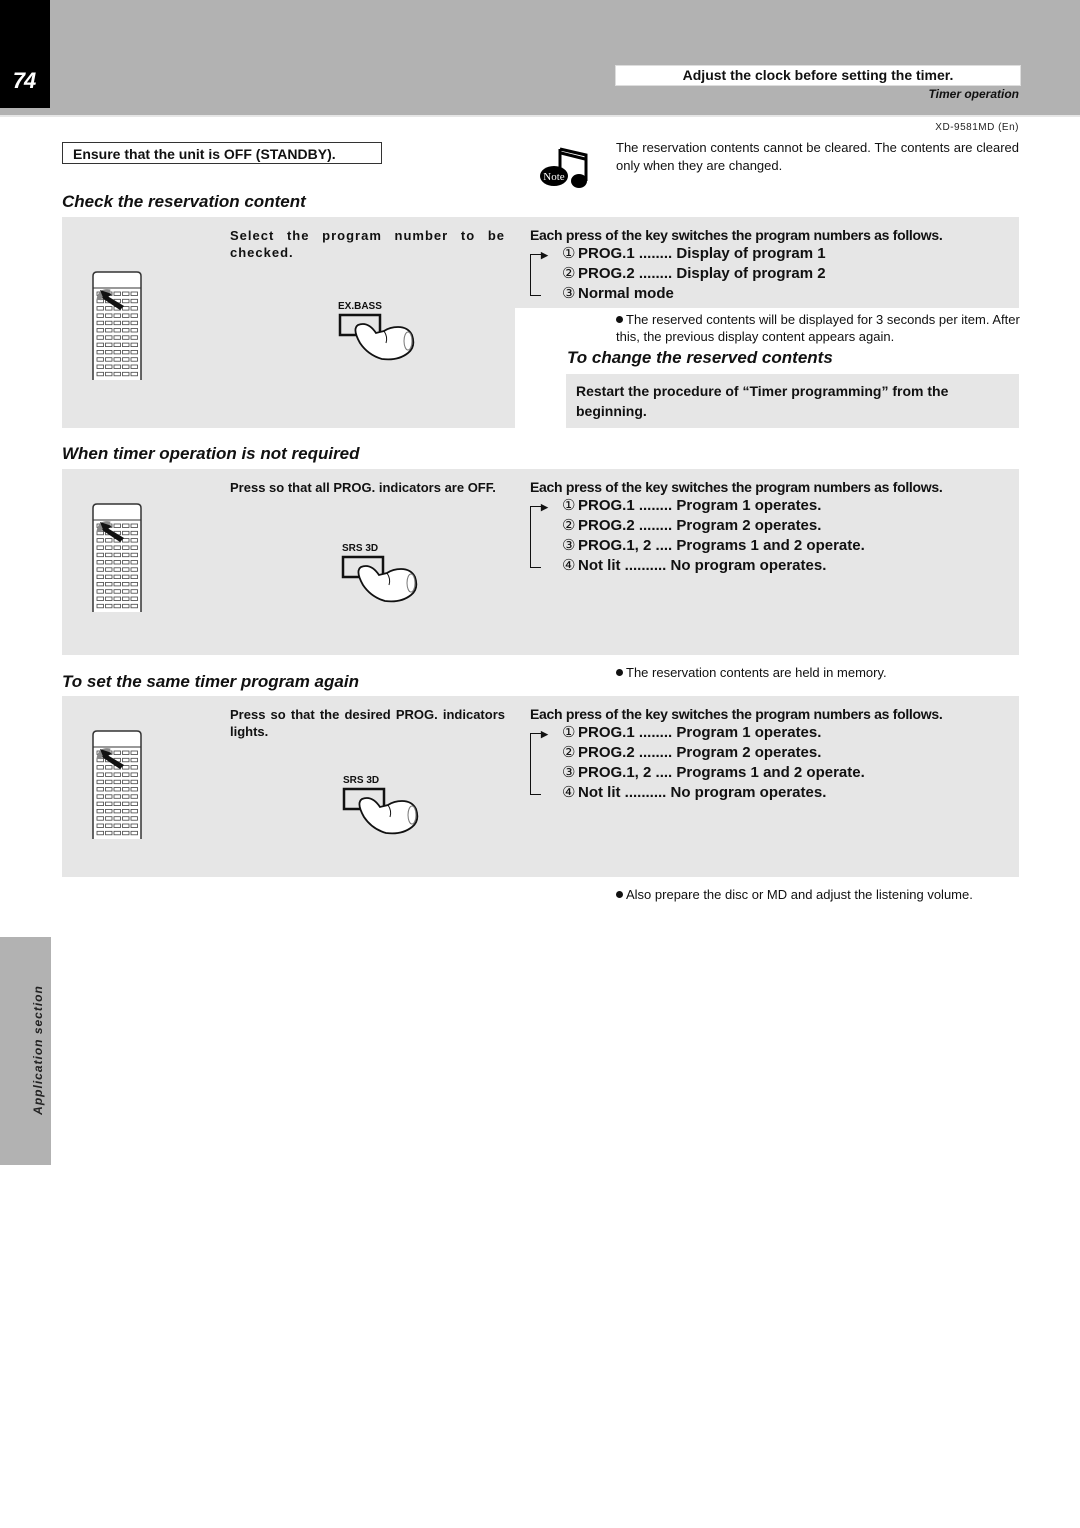  What do you see at coordinates (700, 357) in the screenshot?
I see `subsection-title-change: To change the reserved contents` at bounding box center [700, 357].